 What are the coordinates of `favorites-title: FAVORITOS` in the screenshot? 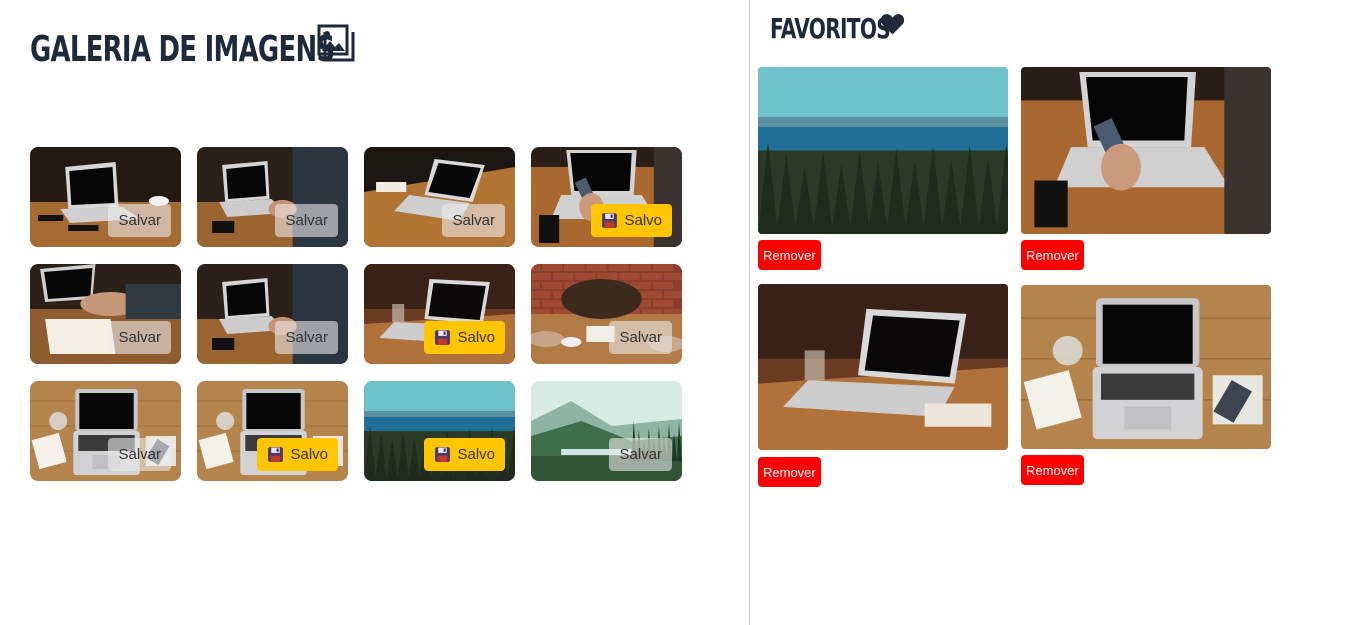 It's located at (830, 28).